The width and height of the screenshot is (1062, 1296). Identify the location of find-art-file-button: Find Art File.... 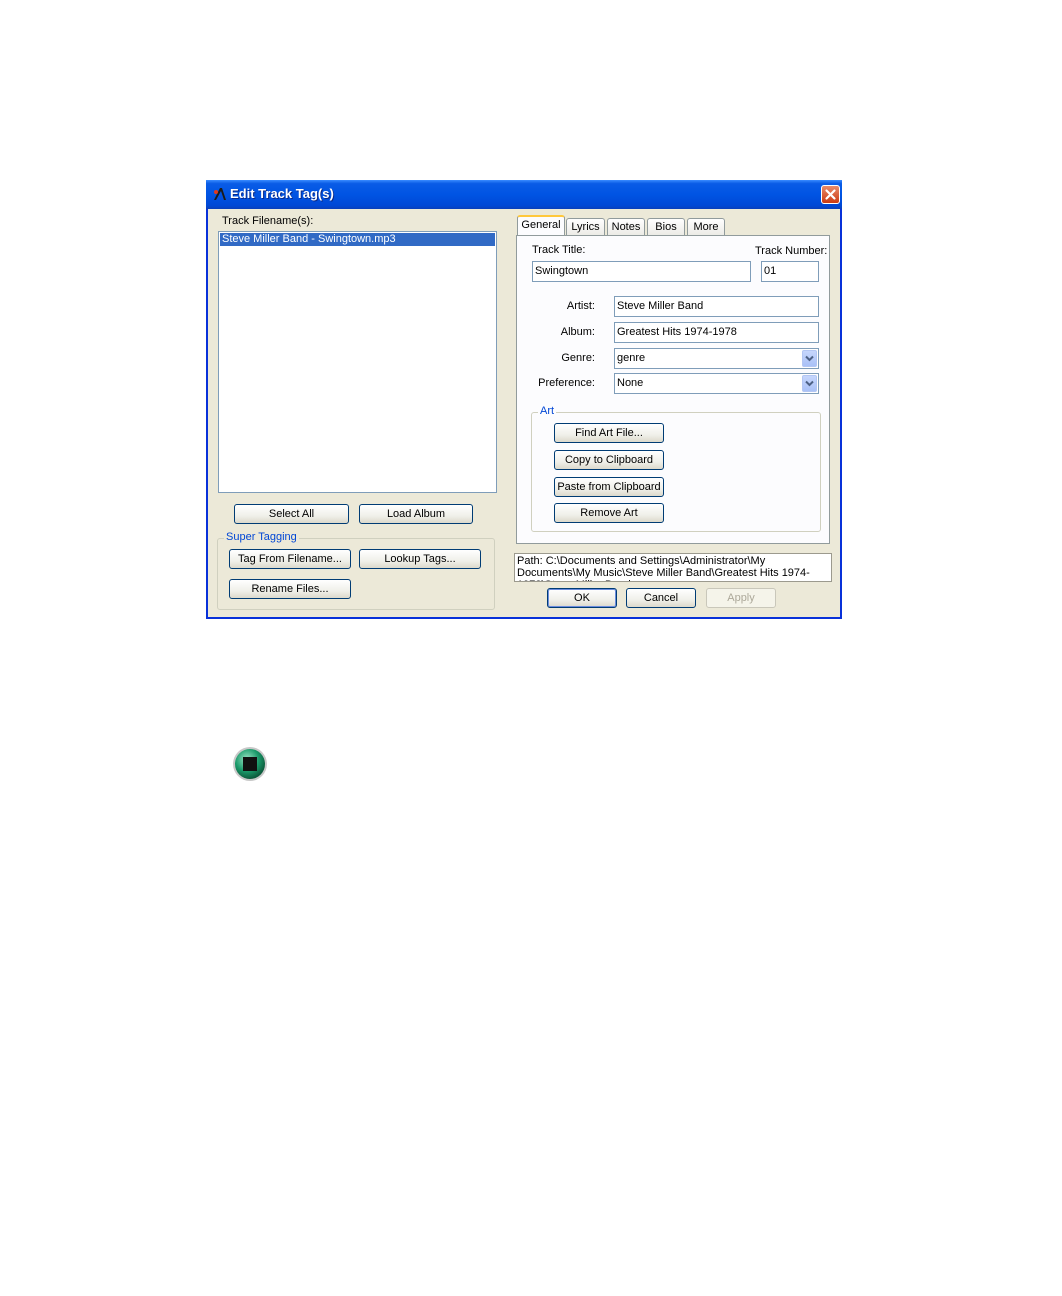
(609, 433).